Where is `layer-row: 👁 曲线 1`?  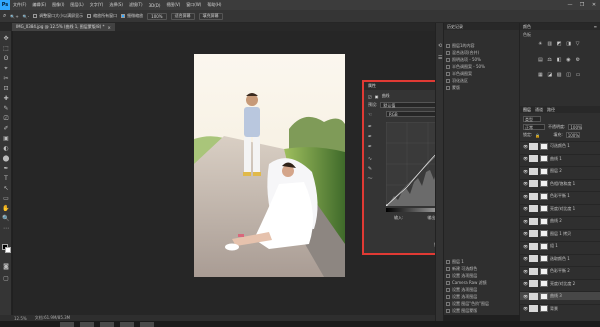 layer-row: 👁 曲线 1 is located at coordinates (560, 158).